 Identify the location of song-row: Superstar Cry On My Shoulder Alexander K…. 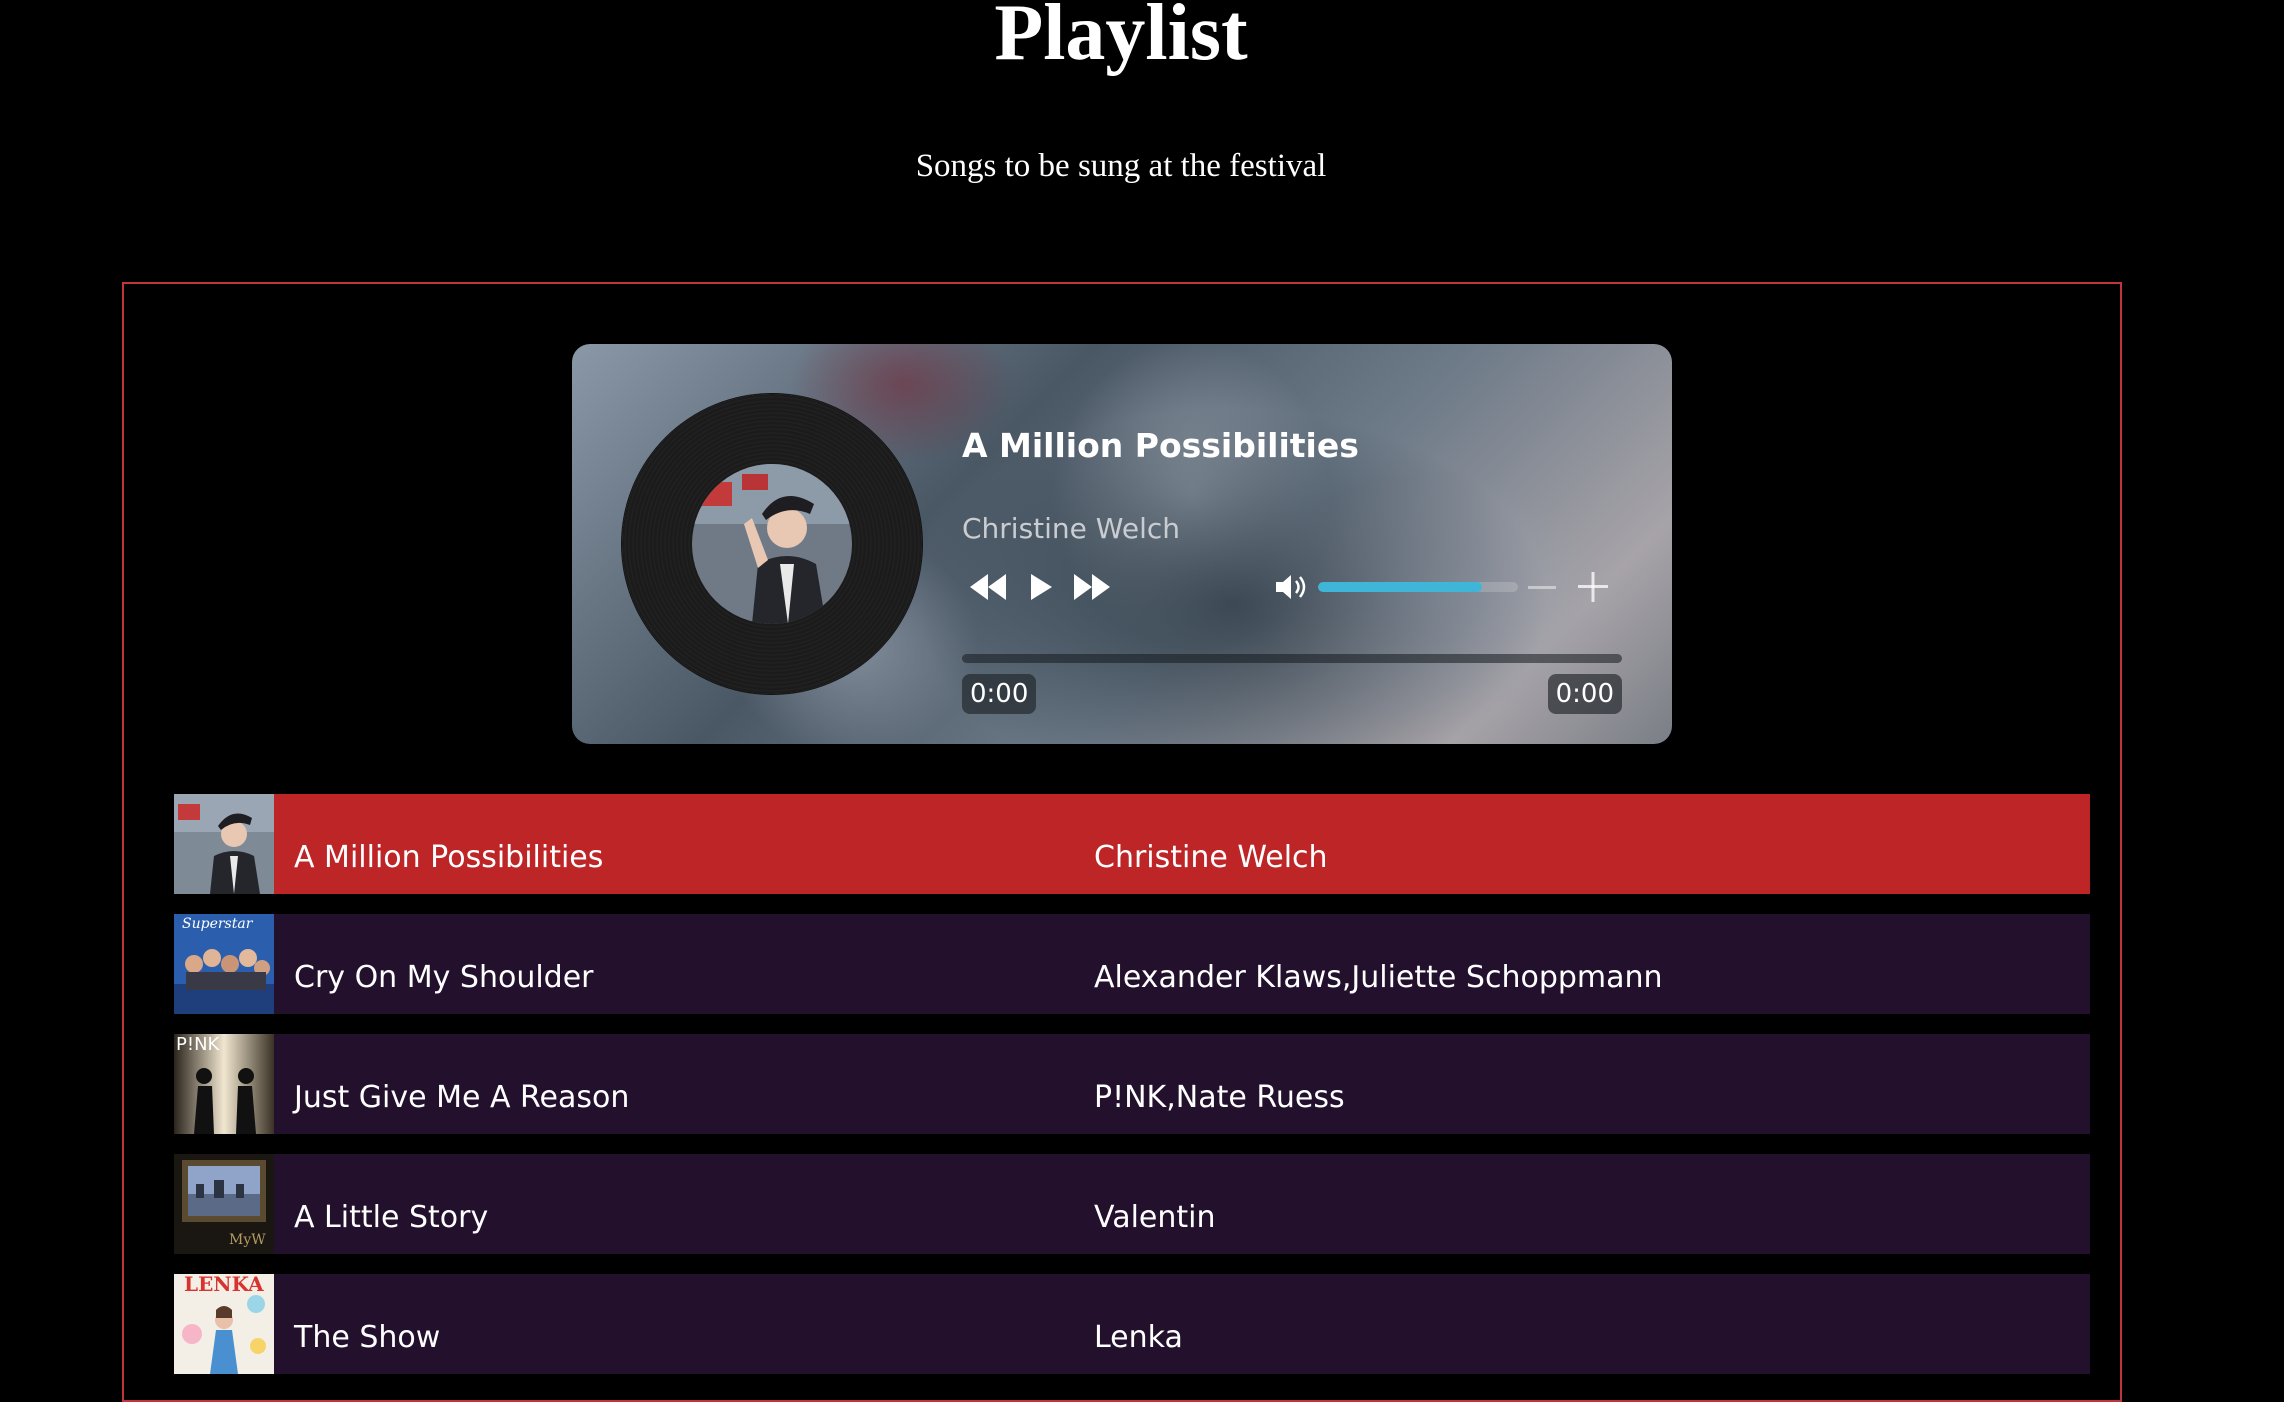
(1132, 964).